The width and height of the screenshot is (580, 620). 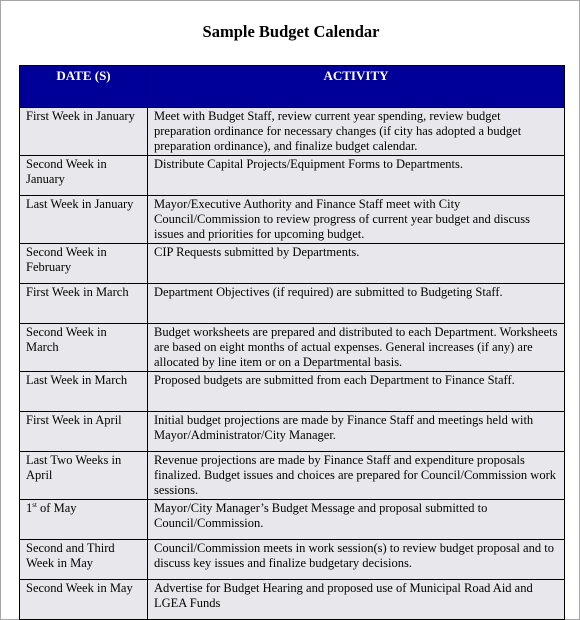 I want to click on table-header-row: DATE (S) ACTIVITY, so click(x=292, y=86).